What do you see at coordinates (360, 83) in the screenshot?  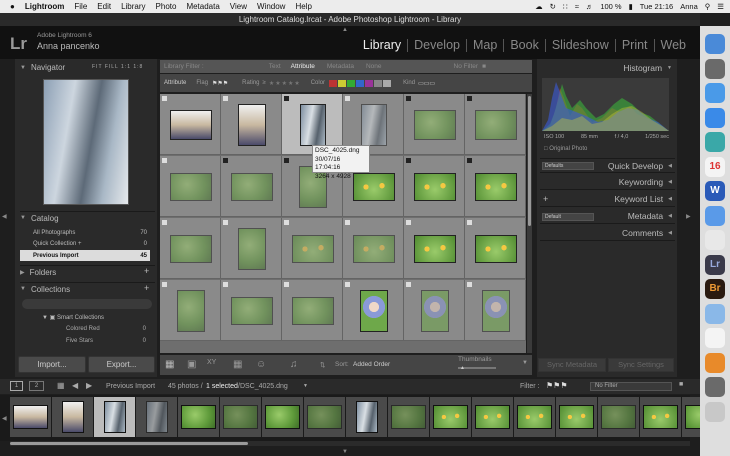 I see `color-label-filter` at bounding box center [360, 83].